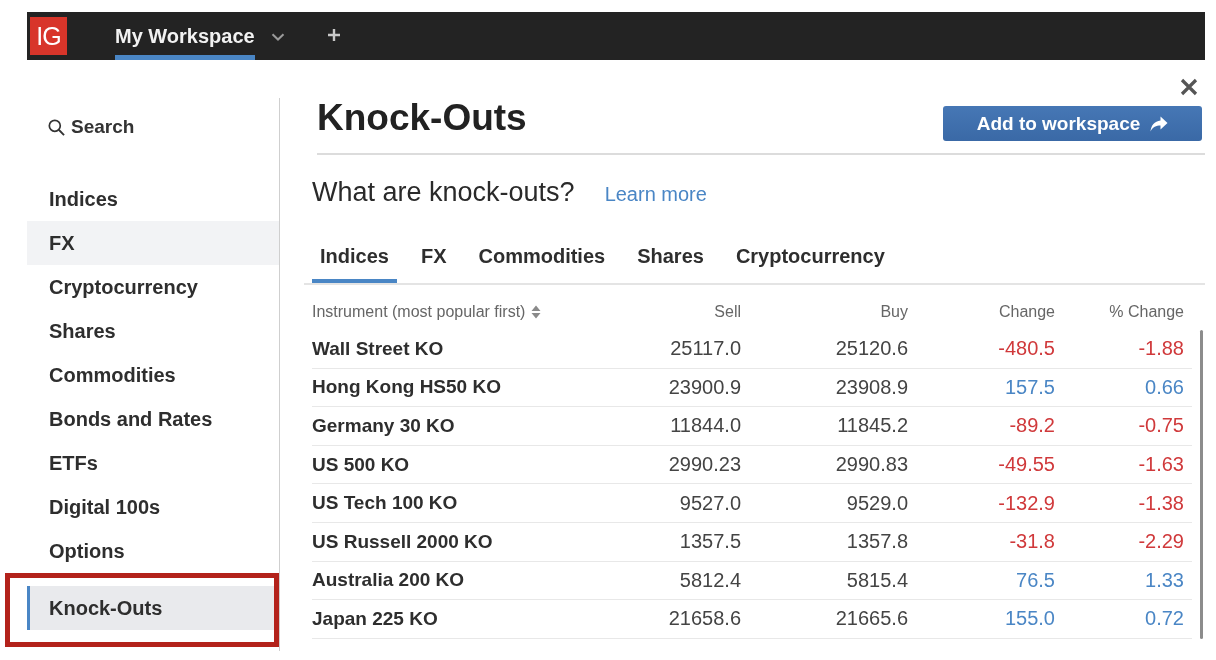 Image resolution: width=1216 pixels, height=660 pixels. I want to click on table-cell: 11845.2, so click(872, 426).